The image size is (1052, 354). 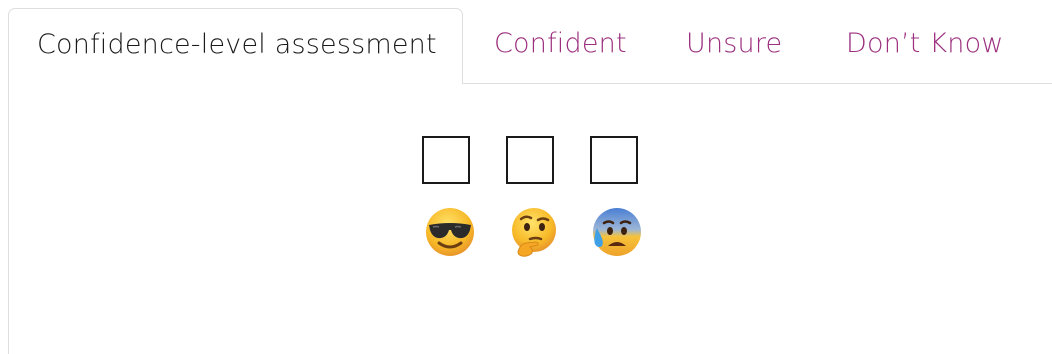 What do you see at coordinates (450, 232) in the screenshot?
I see `smiling-face-with-sunglasses-icon` at bounding box center [450, 232].